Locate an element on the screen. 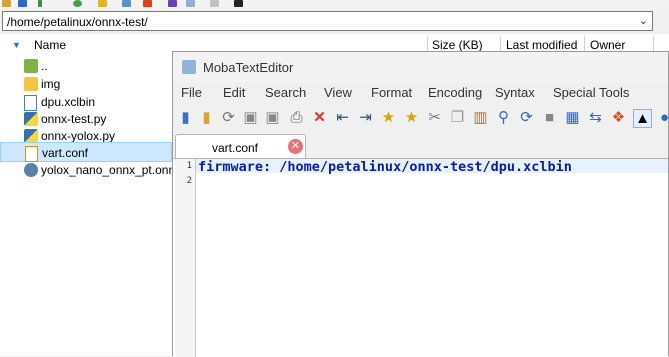 The image size is (669, 357). list-item-selected: vart.conf is located at coordinates (86, 152).